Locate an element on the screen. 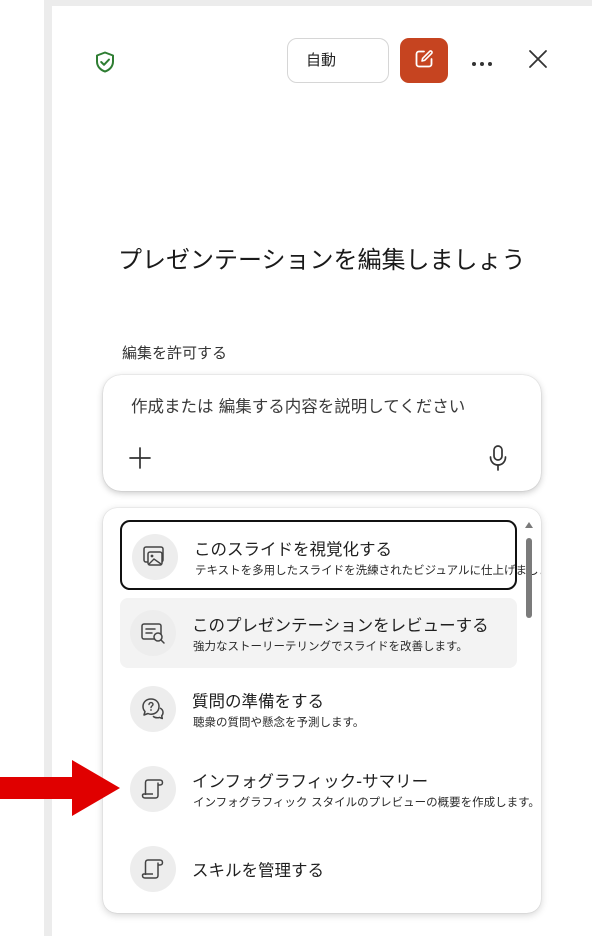 The width and height of the screenshot is (592, 936). suggestion-description: 強力なストーリーテリングでスライドを改善します。 is located at coordinates (330, 646).